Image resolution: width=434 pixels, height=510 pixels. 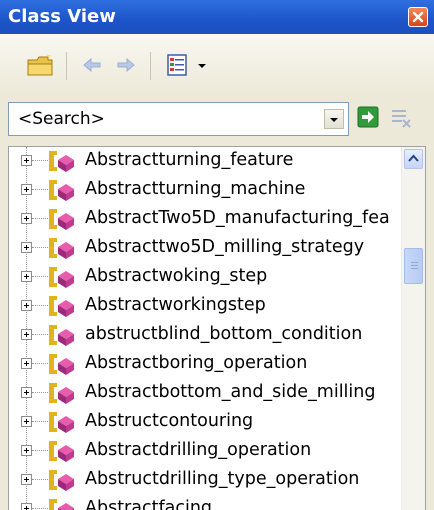 I want to click on go-arrow-icon, so click(x=368, y=117).